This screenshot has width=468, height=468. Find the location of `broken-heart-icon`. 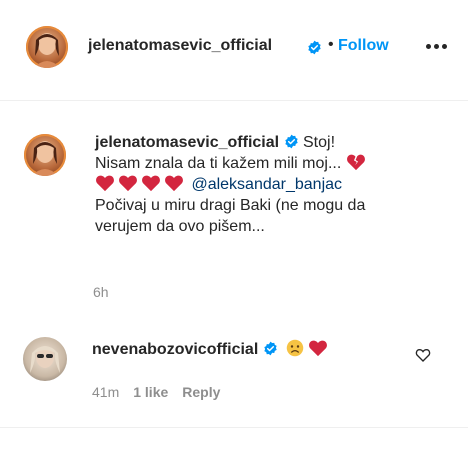

broken-heart-icon is located at coordinates (355, 162).